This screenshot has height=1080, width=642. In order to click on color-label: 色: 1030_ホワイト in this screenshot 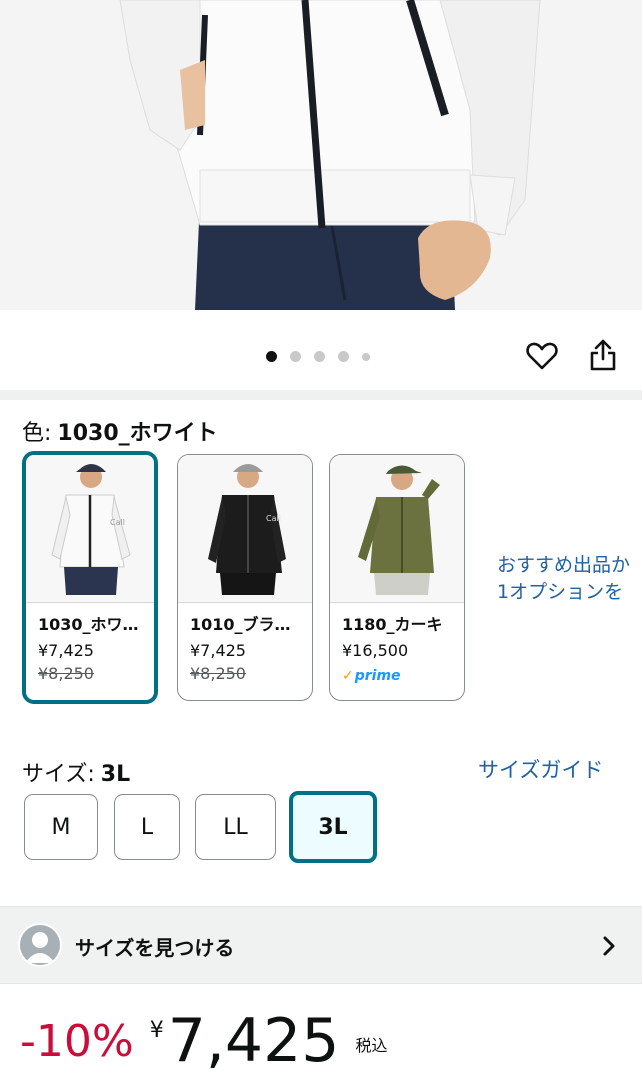, I will do `click(120, 431)`.